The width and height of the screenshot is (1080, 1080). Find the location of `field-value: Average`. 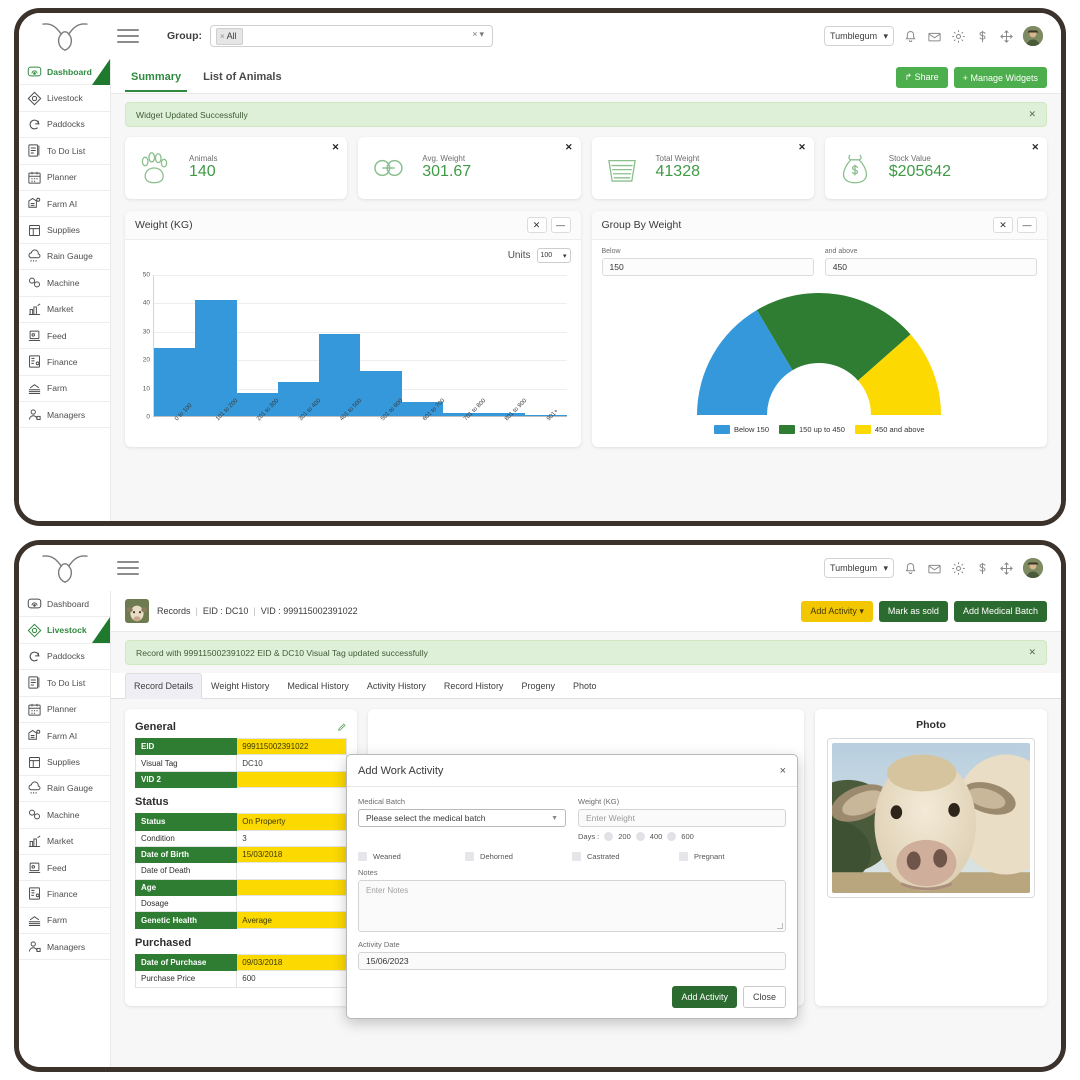

field-value: Average is located at coordinates (291, 920).